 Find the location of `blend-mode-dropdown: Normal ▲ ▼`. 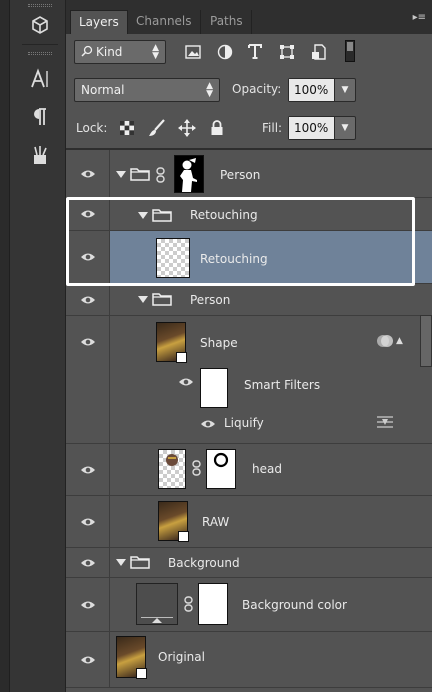

blend-mode-dropdown: Normal ▲ ▼ is located at coordinates (147, 90).